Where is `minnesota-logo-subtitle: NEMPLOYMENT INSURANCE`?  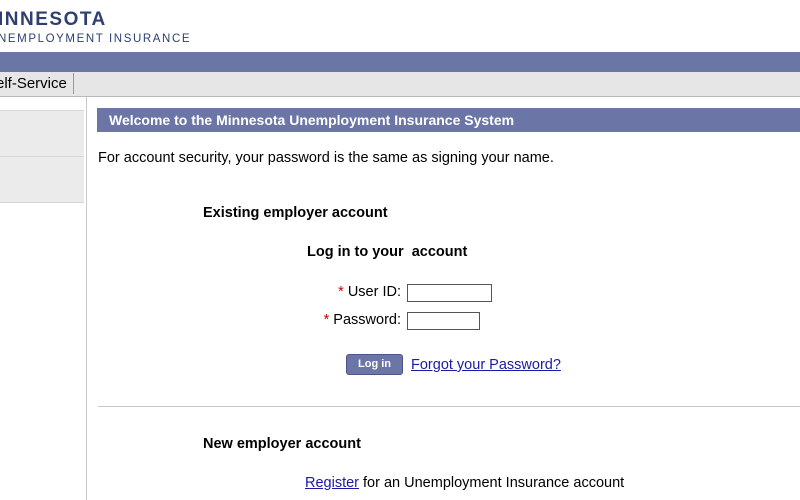
minnesota-logo-subtitle: NEMPLOYMENT INSURANCE is located at coordinates (96, 39).